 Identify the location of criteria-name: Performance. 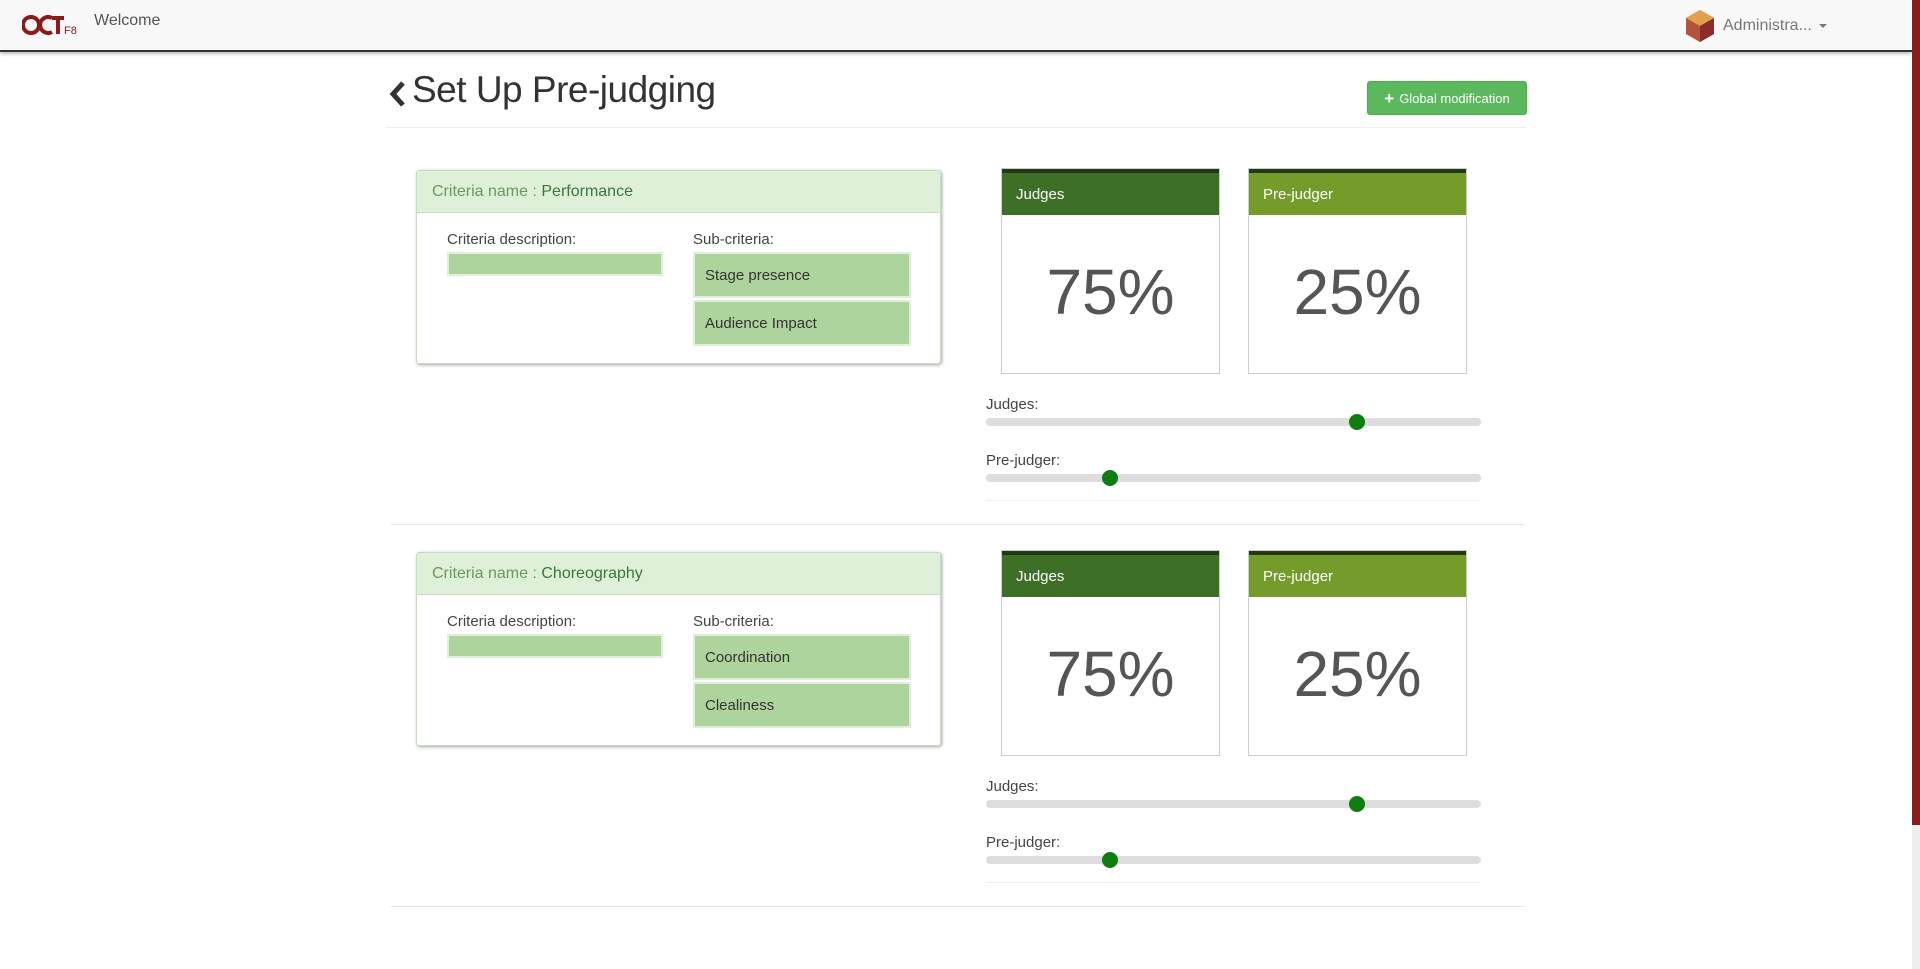
(587, 191).